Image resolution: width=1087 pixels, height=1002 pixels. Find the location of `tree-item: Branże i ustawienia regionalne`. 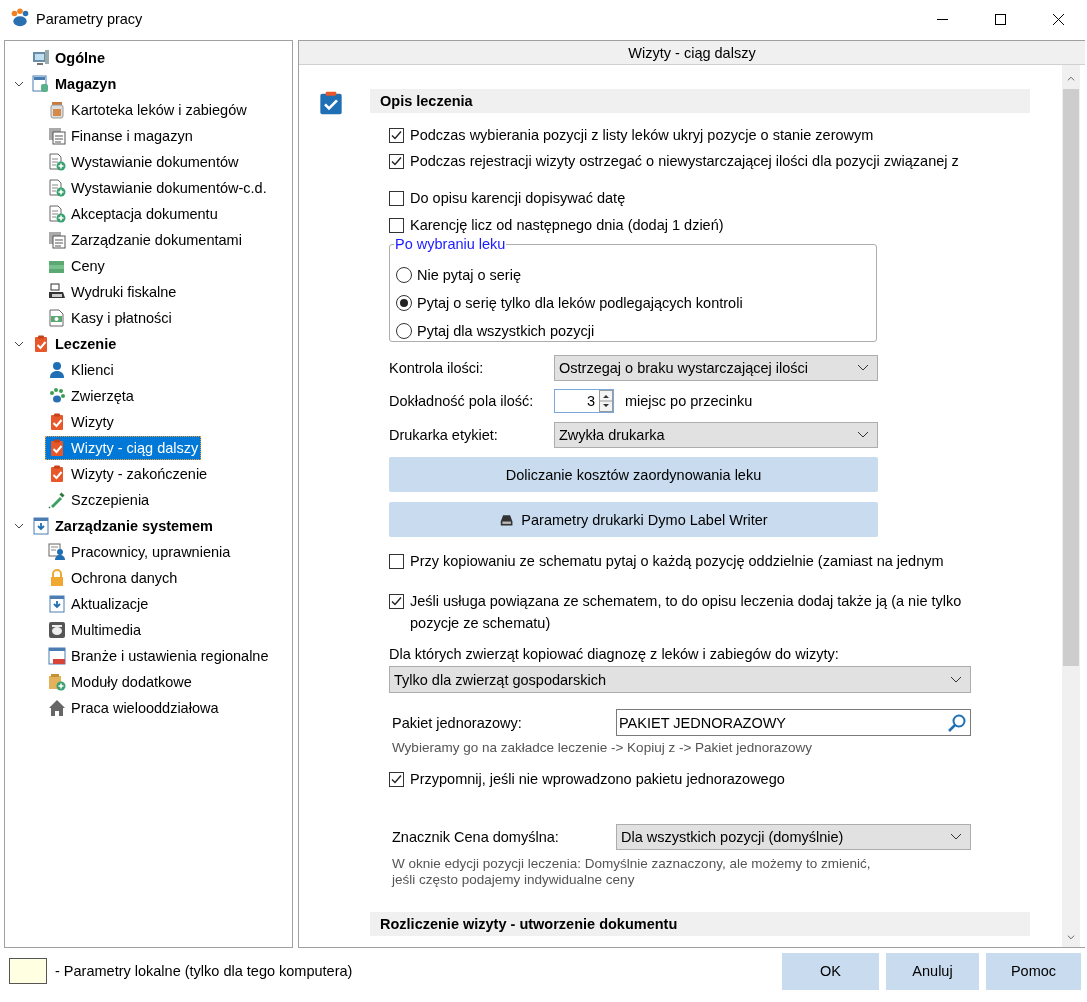

tree-item: Branże i ustawienia regionalne is located at coordinates (158, 656).